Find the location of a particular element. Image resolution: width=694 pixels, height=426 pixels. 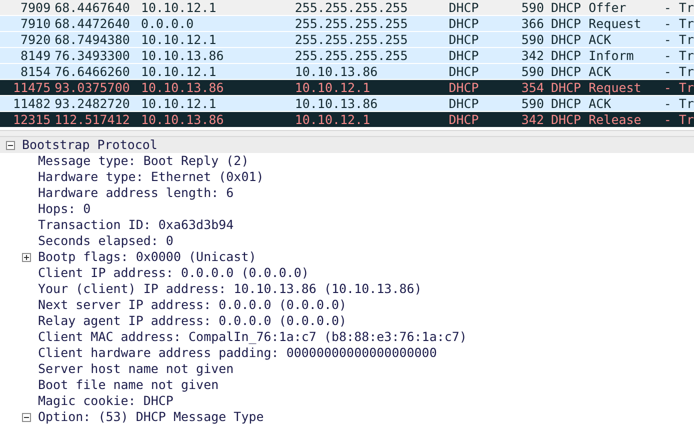

table-cell-text: 12315 is located at coordinates (32, 119).